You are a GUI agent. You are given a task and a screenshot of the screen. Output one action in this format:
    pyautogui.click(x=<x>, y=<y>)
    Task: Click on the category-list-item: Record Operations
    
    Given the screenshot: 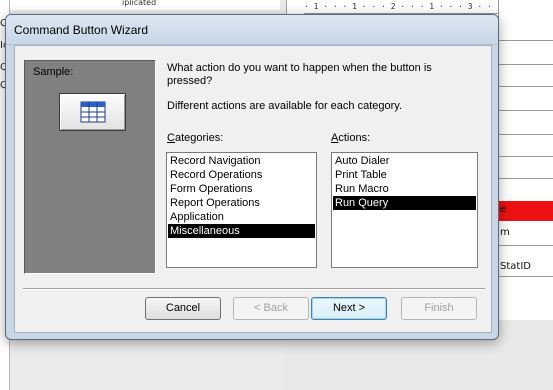 What is the action you would take?
    pyautogui.click(x=241, y=175)
    